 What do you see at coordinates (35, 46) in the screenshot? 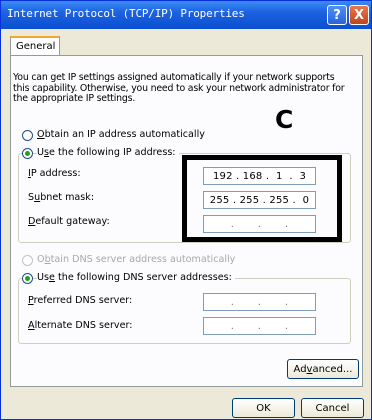
I see `tab-general: General` at bounding box center [35, 46].